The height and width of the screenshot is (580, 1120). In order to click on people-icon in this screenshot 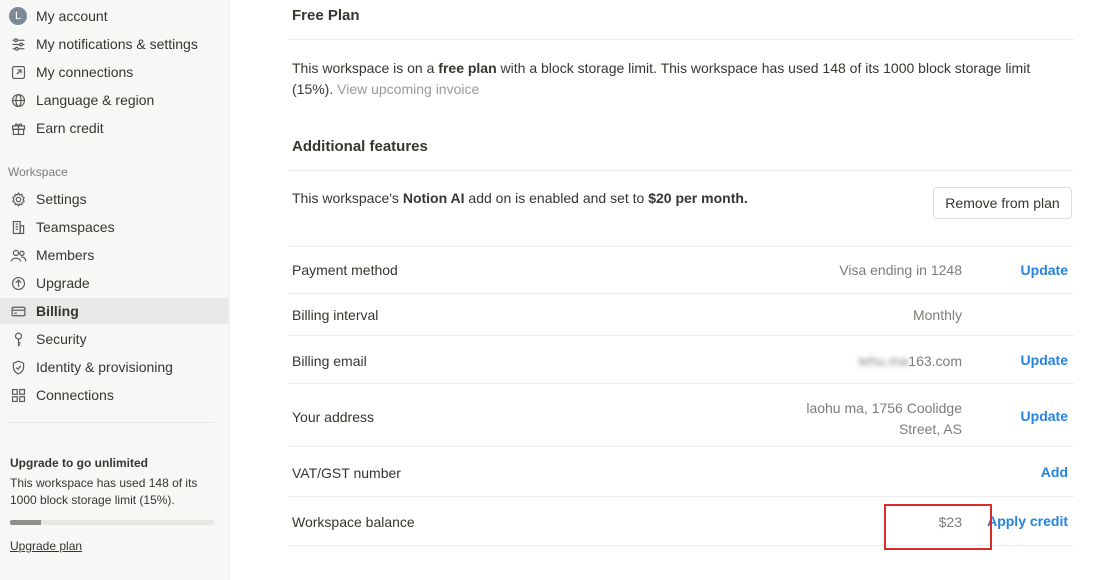, I will do `click(18, 255)`.